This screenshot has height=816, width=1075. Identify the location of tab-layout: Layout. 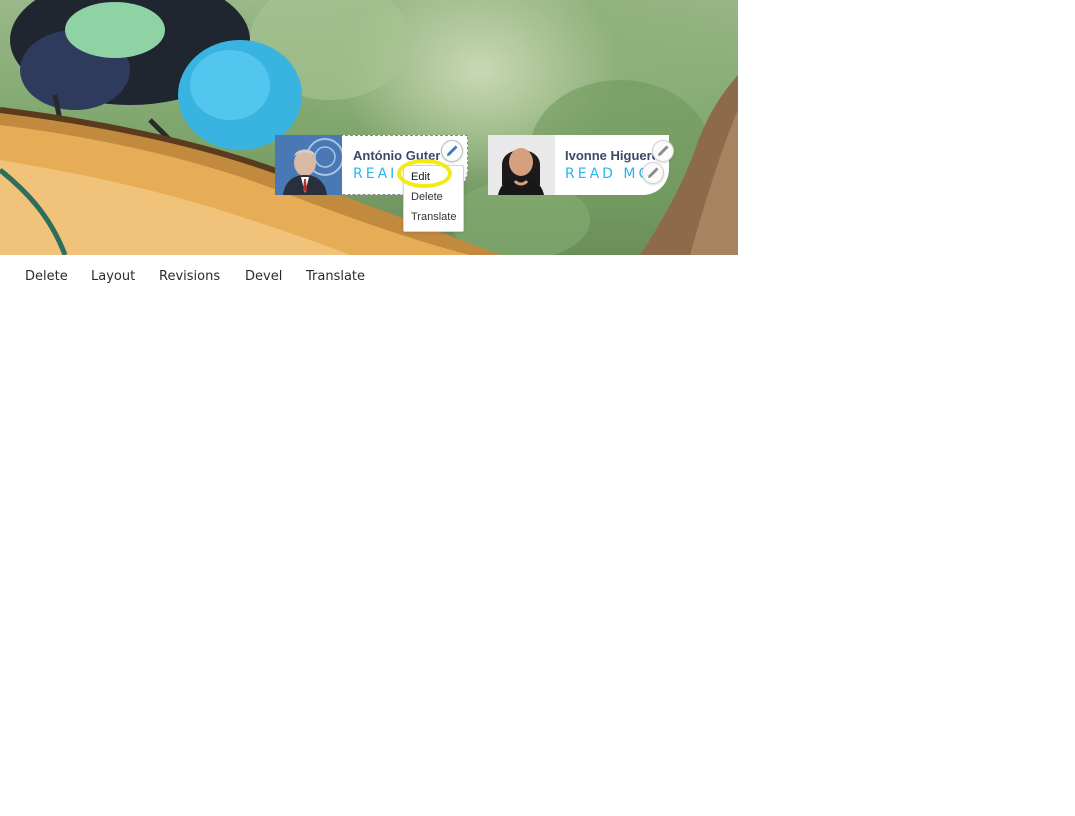
(113, 276).